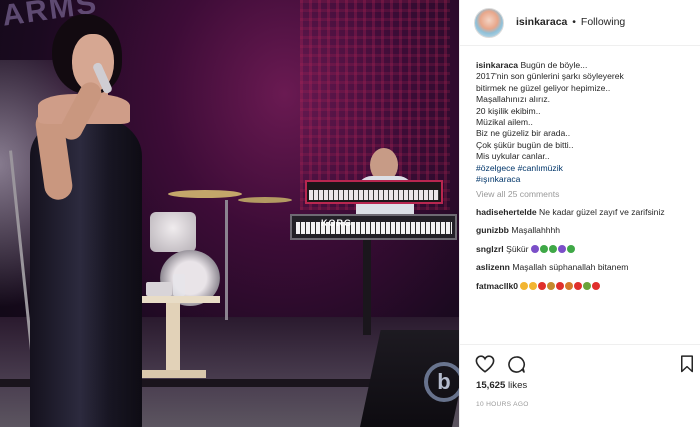  Describe the element at coordinates (570, 267) in the screenshot. I see `comment-text: Maşallah süphanallah bitanem` at that location.